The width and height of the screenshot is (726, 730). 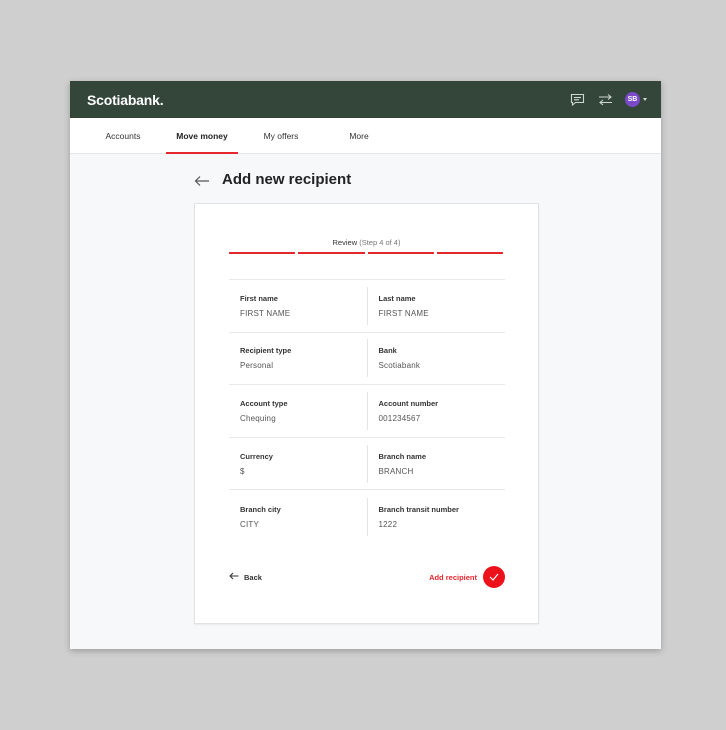 I want to click on detail-recipient-type: Recipient type Personal, so click(x=298, y=358).